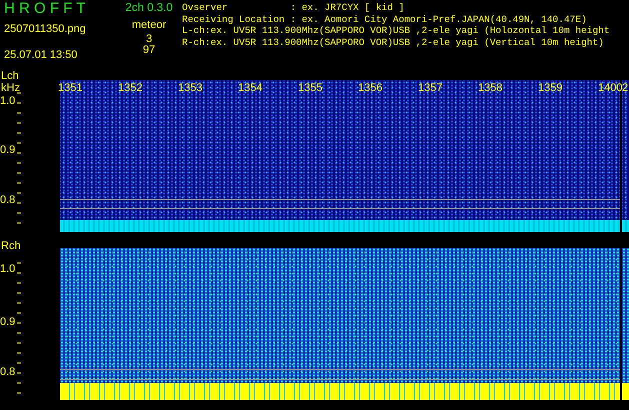  What do you see at coordinates (385, 19) in the screenshot?
I see `info-line: Receiving Location : ex. Aomori City Aomori-Pref.JAPAN(40.49N, 140.47E)` at bounding box center [385, 19].